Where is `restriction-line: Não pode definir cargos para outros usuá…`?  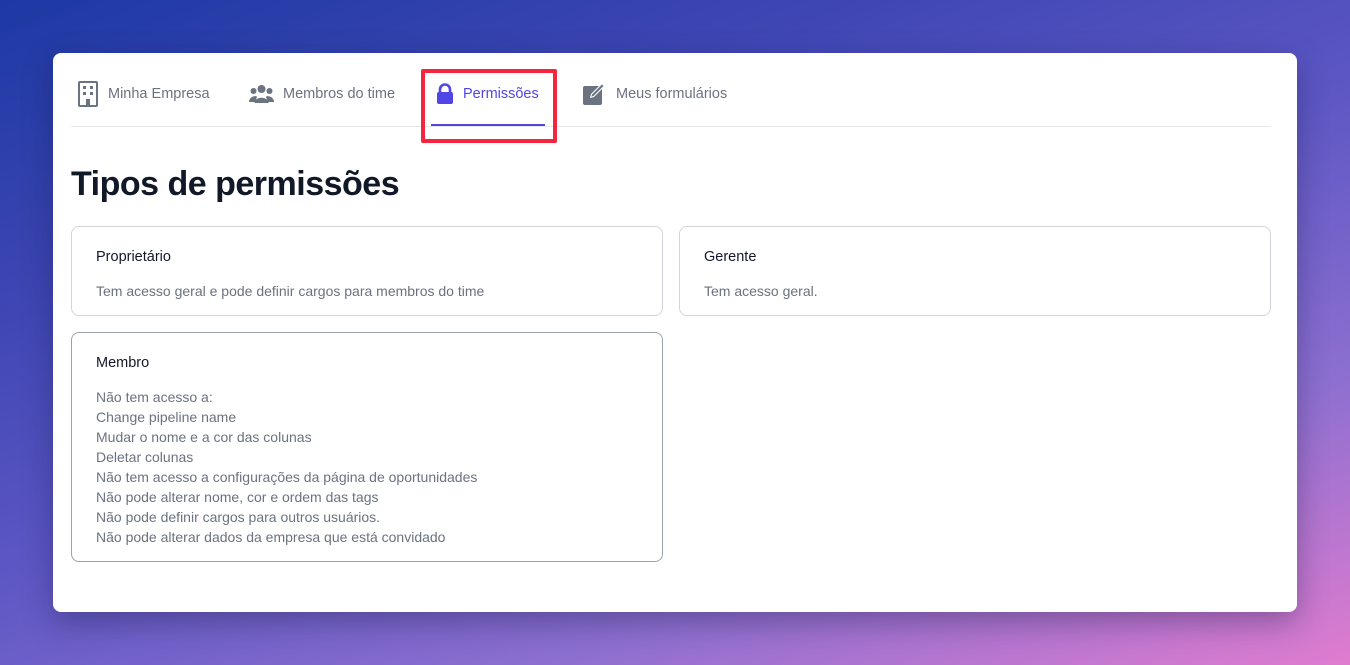
restriction-line: Não pode definir cargos para outros usuá… is located at coordinates (238, 517).